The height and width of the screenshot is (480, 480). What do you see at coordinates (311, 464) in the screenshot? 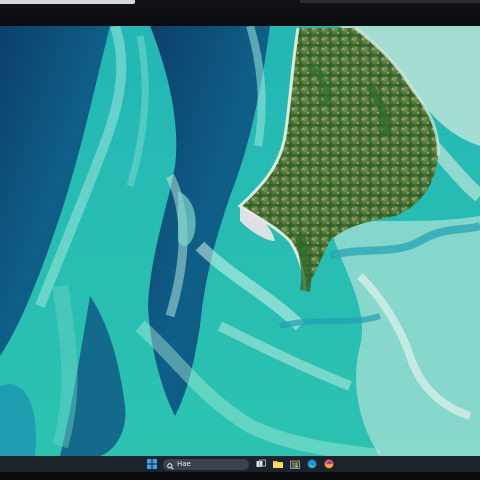
I see `edge-browser-icon` at bounding box center [311, 464].